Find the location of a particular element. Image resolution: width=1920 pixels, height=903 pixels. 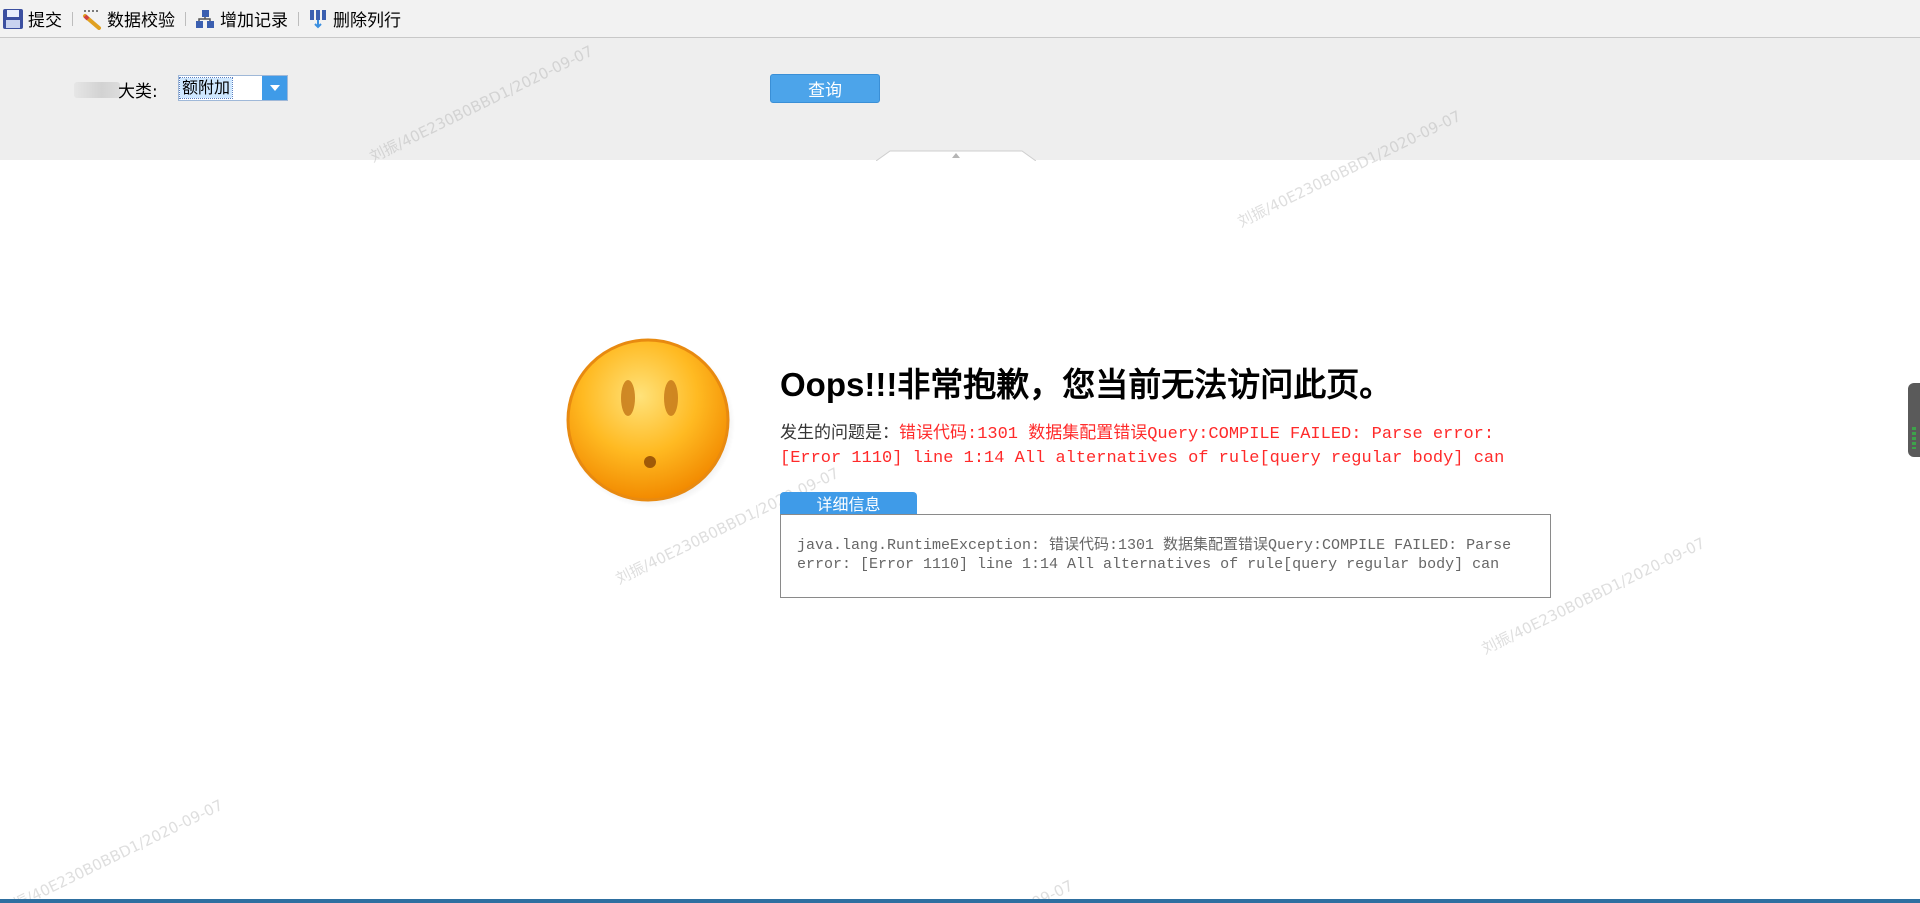

signal-icon is located at coordinates (1914, 438).